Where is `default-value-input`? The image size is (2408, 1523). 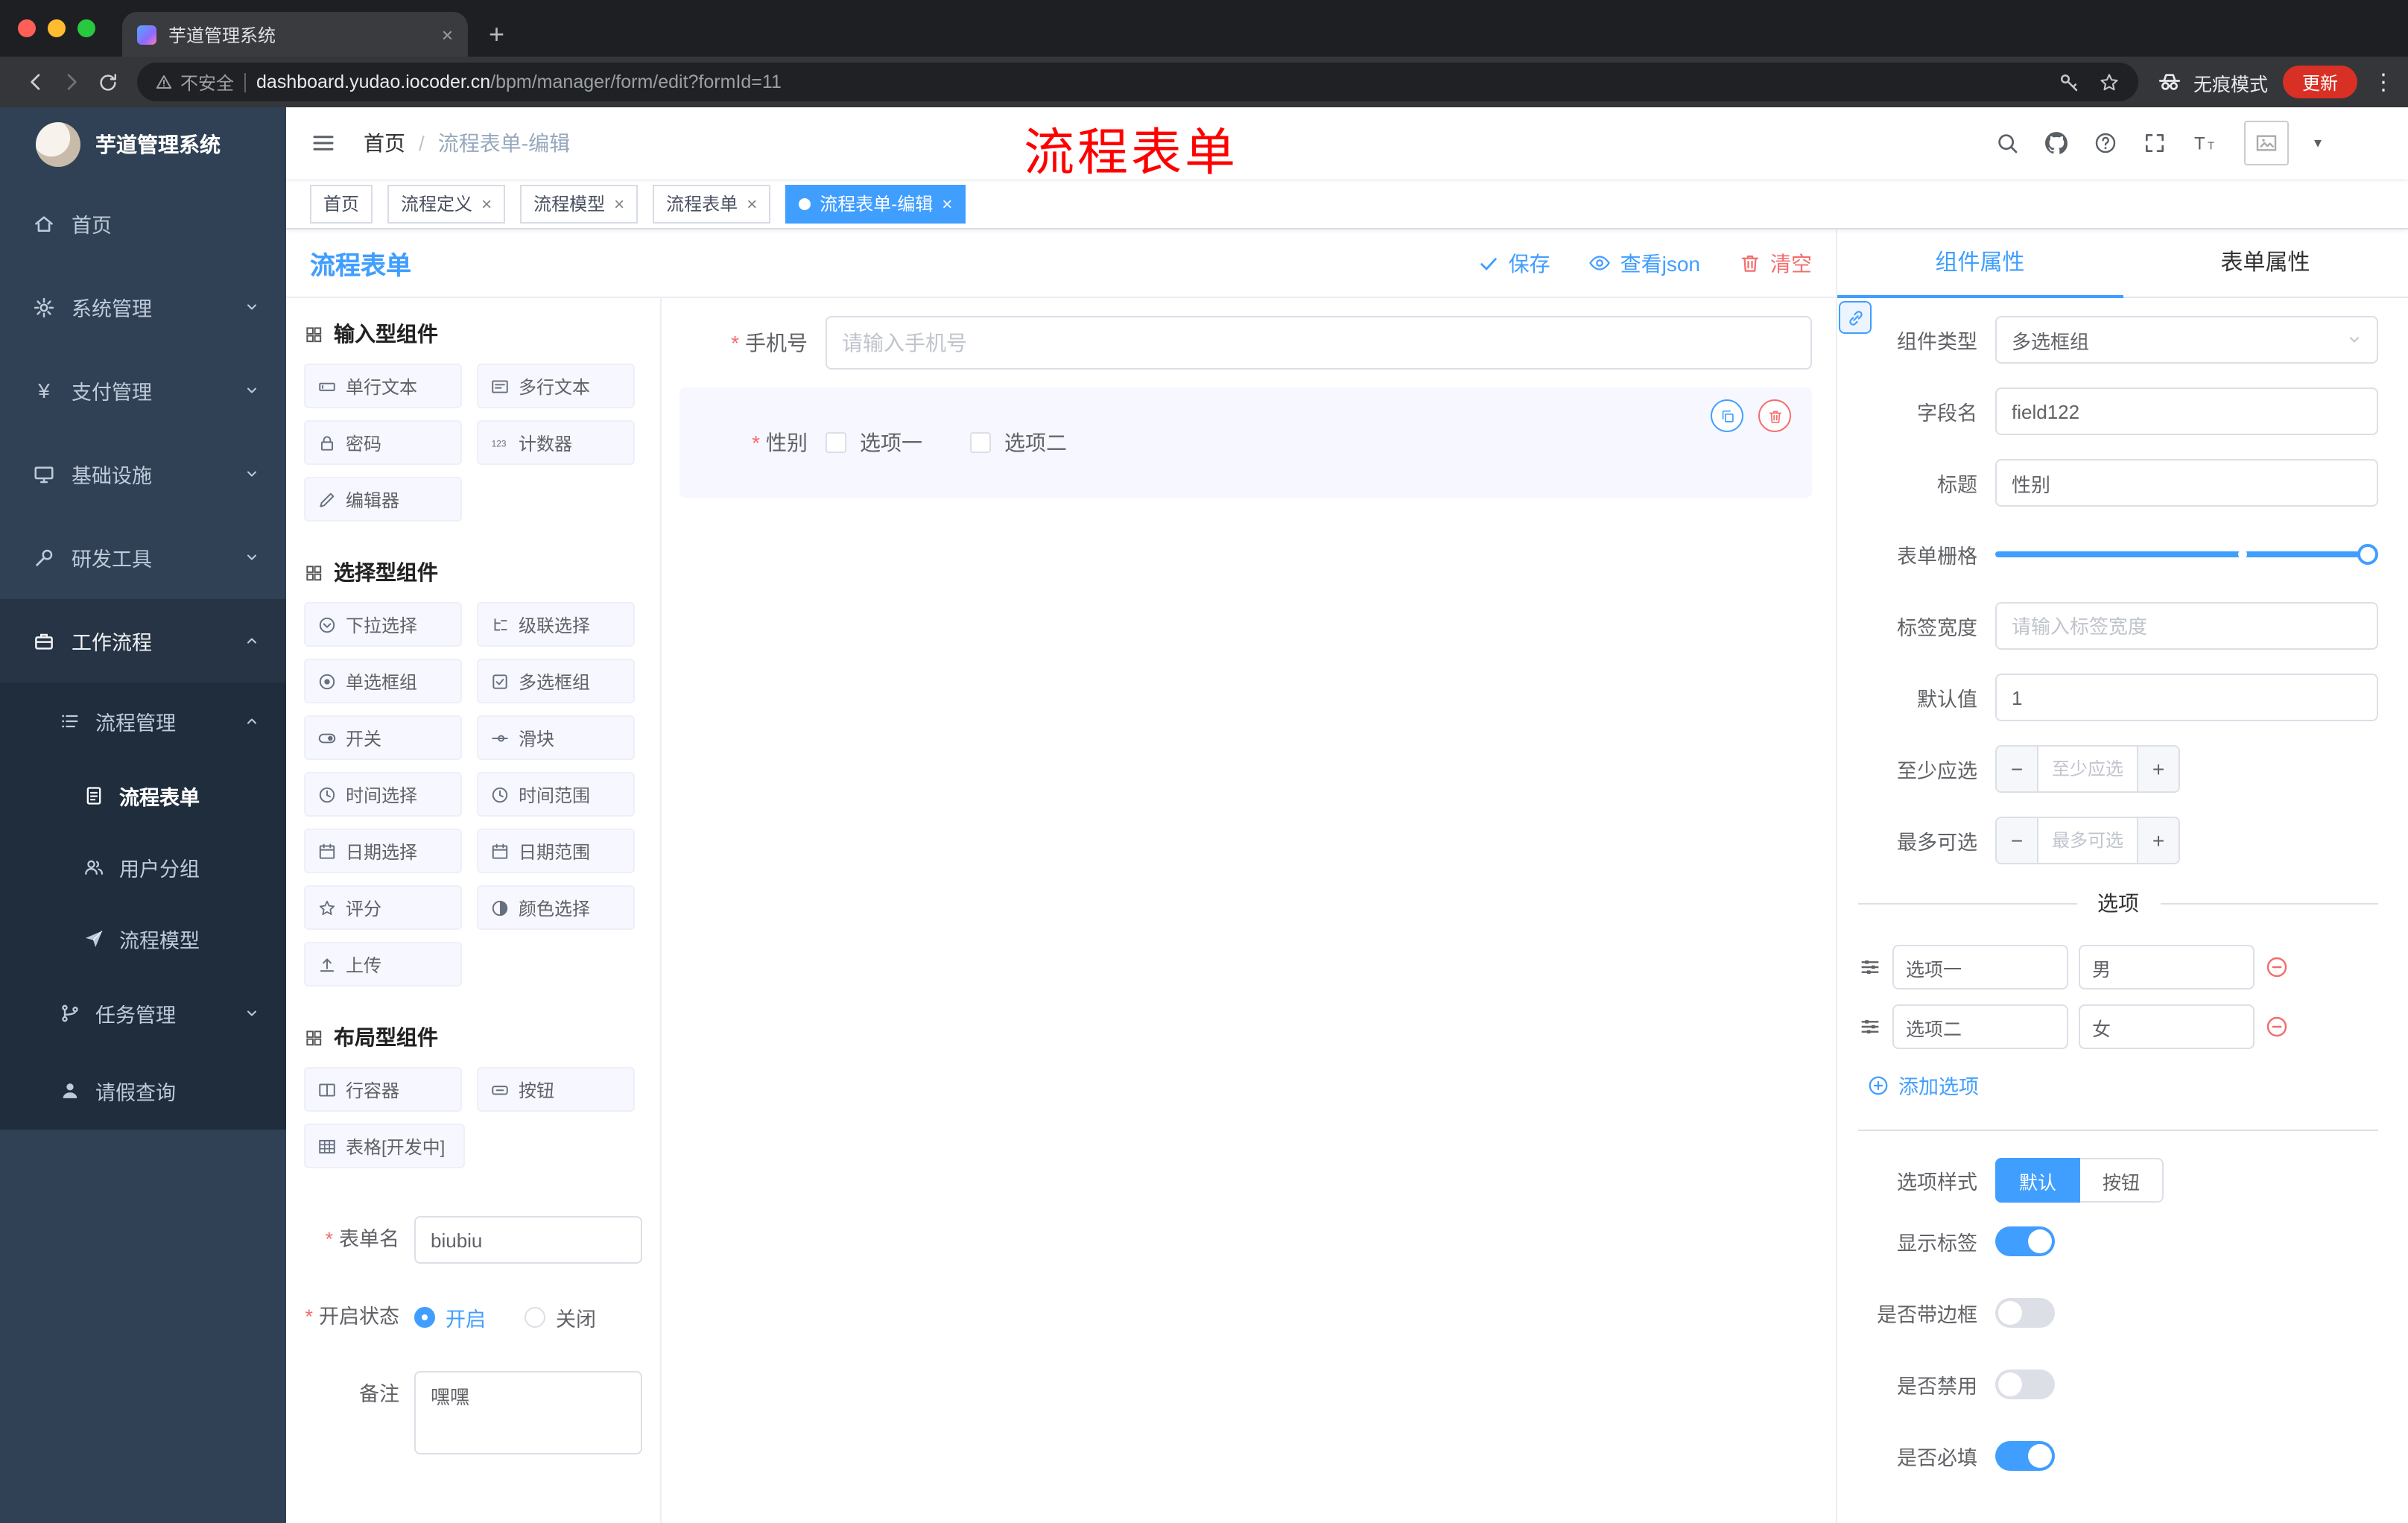 default-value-input is located at coordinates (2186, 697).